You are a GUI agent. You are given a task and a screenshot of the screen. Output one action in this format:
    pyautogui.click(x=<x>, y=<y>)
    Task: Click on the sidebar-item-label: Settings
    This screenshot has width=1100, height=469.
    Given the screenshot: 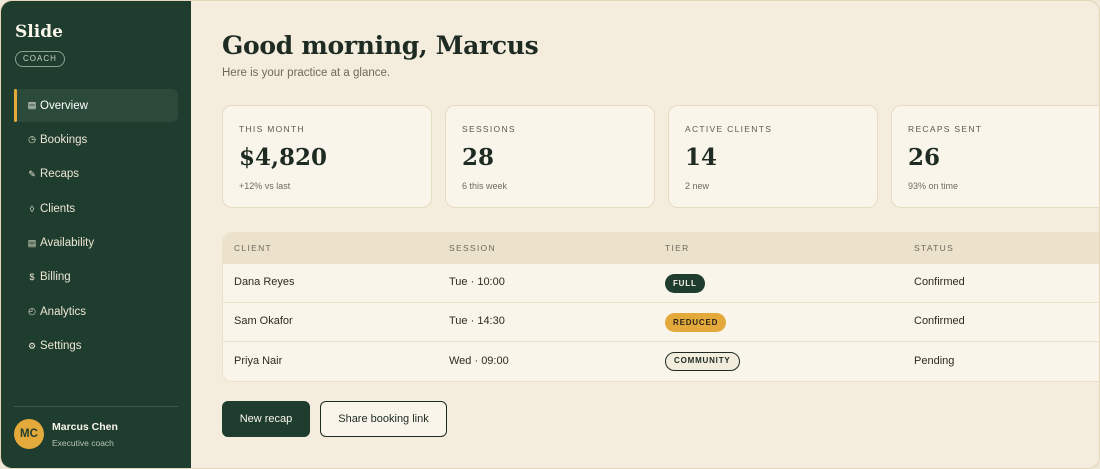 What is the action you would take?
    pyautogui.click(x=61, y=346)
    